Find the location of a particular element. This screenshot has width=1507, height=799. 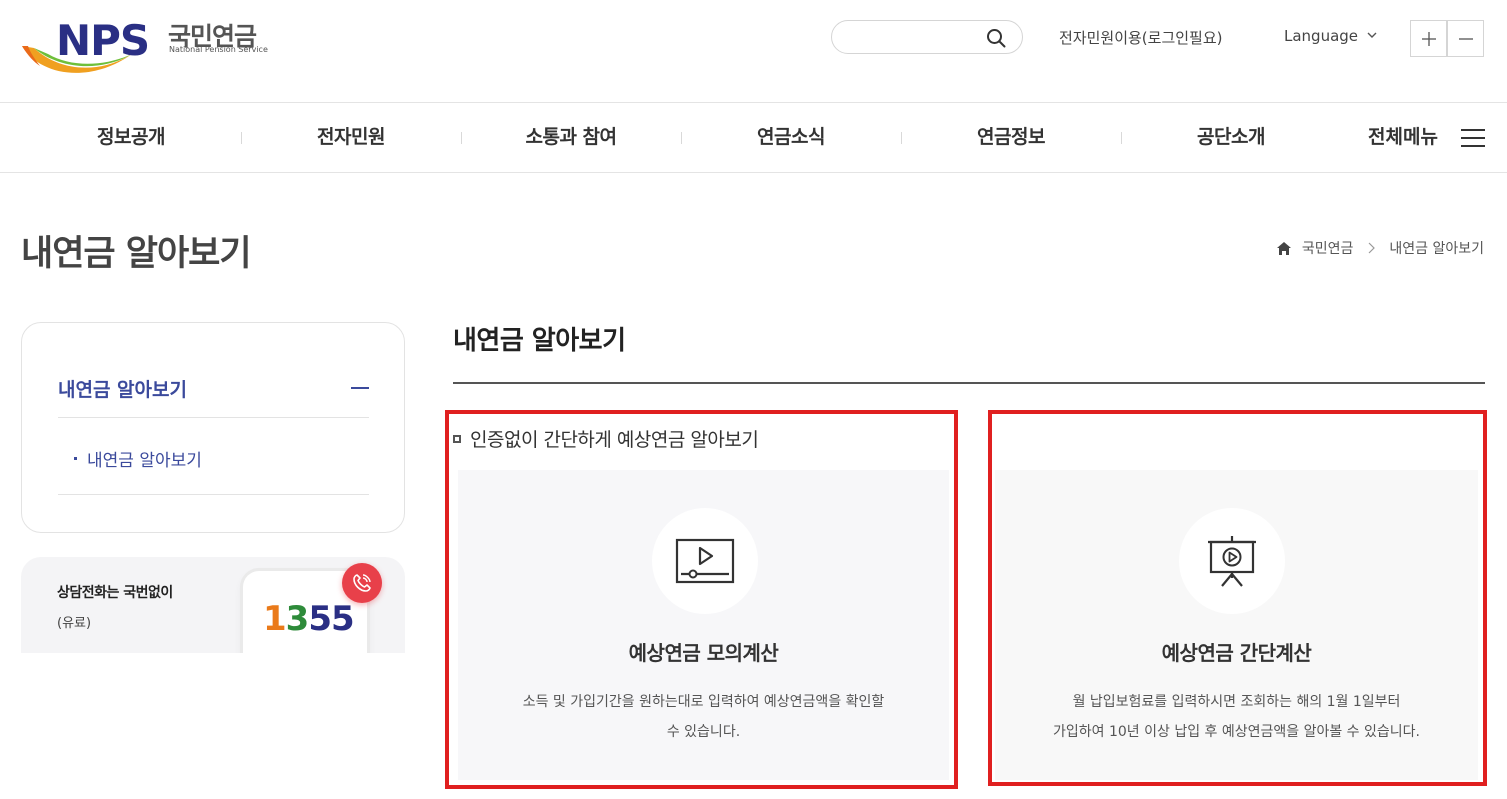

logo-english-name: National Pension Service is located at coordinates (218, 49).